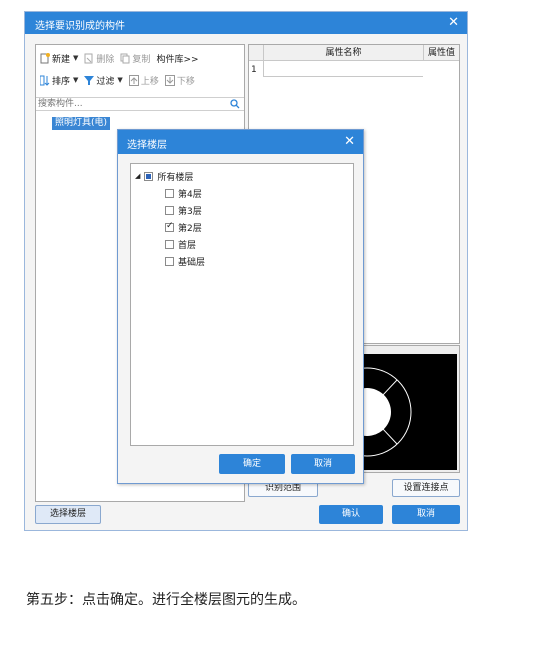 The height and width of the screenshot is (664, 559). Describe the element at coordinates (45, 80) in the screenshot. I see `sort-icon` at that location.